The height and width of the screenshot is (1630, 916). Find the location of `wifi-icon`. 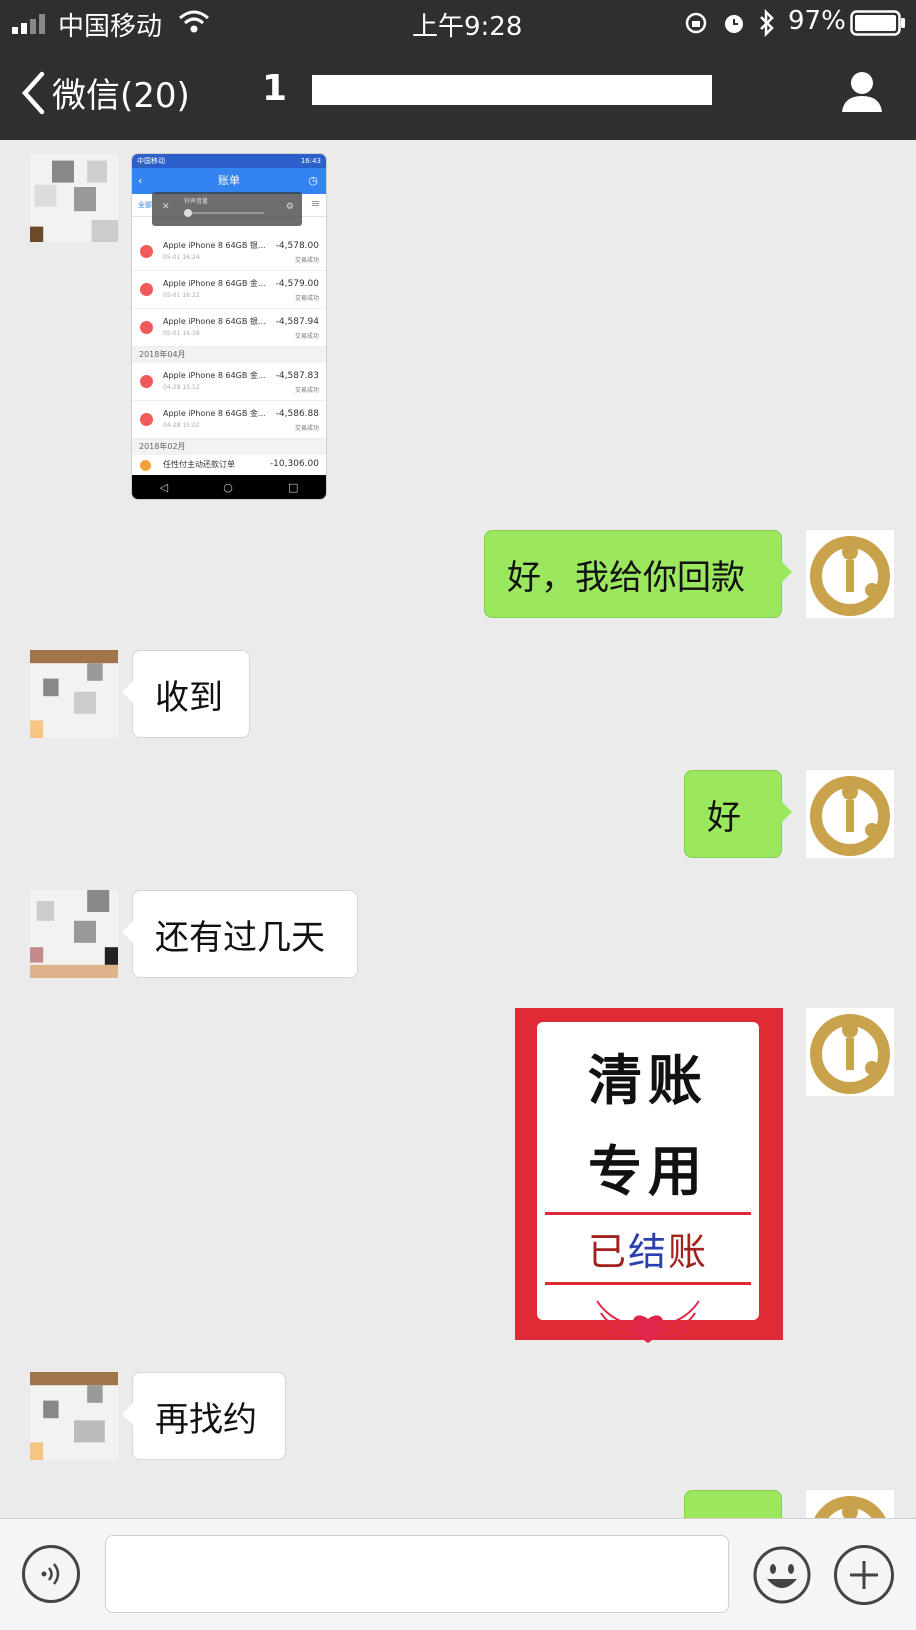

wifi-icon is located at coordinates (194, 21).